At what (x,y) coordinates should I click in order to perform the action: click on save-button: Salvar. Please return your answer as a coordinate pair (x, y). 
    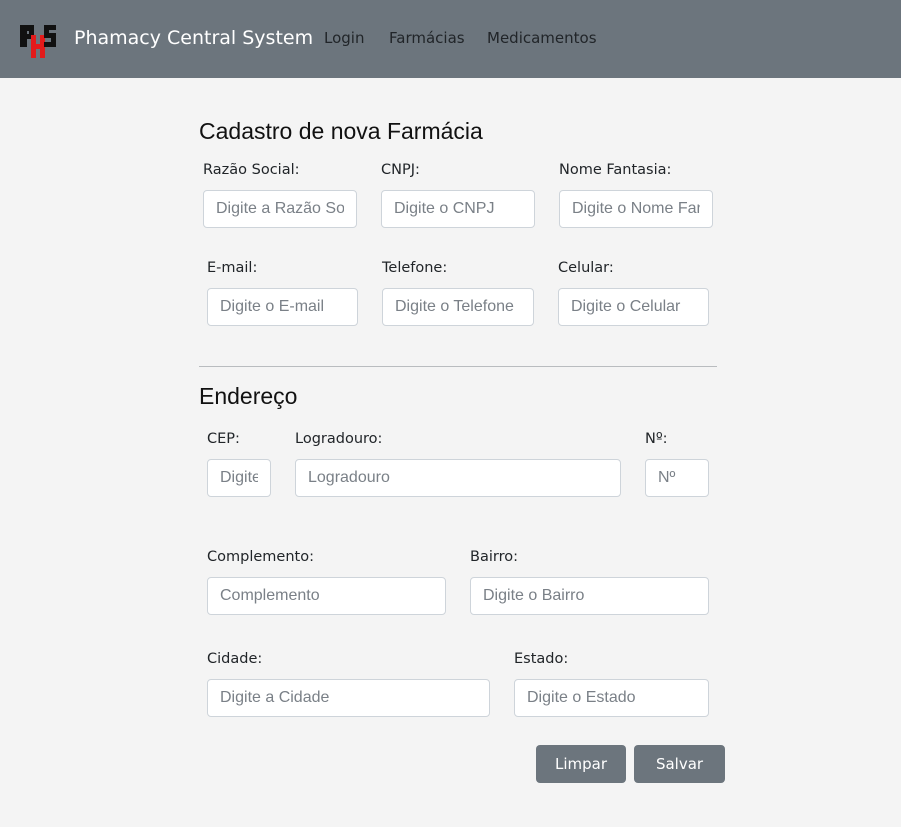
    Looking at the image, I should click on (679, 764).